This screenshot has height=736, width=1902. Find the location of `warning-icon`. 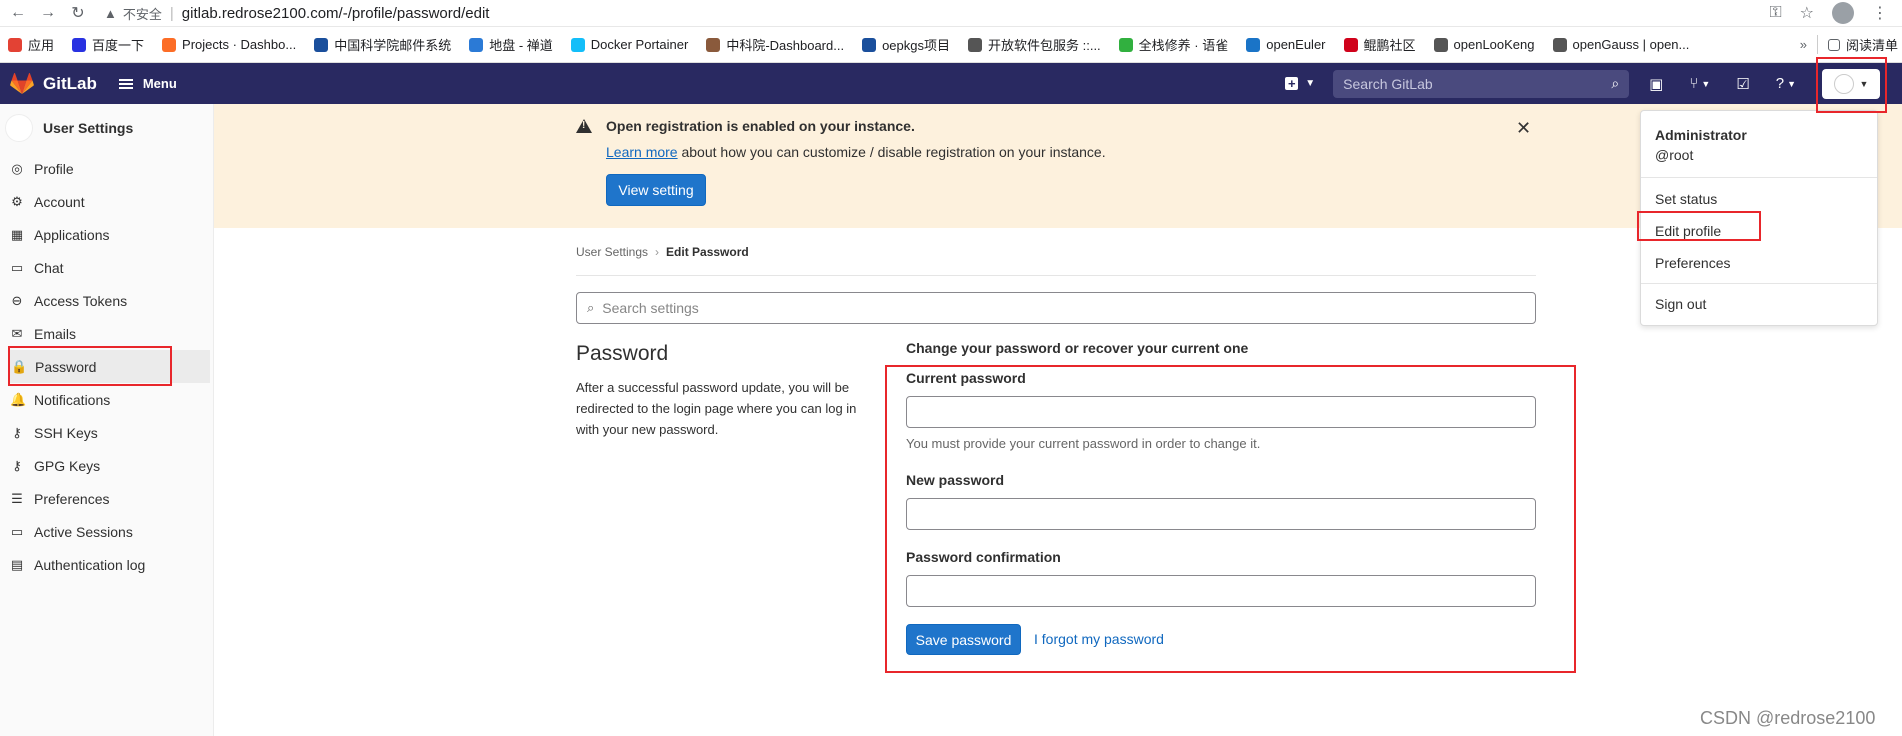

warning-icon is located at coordinates (584, 126).